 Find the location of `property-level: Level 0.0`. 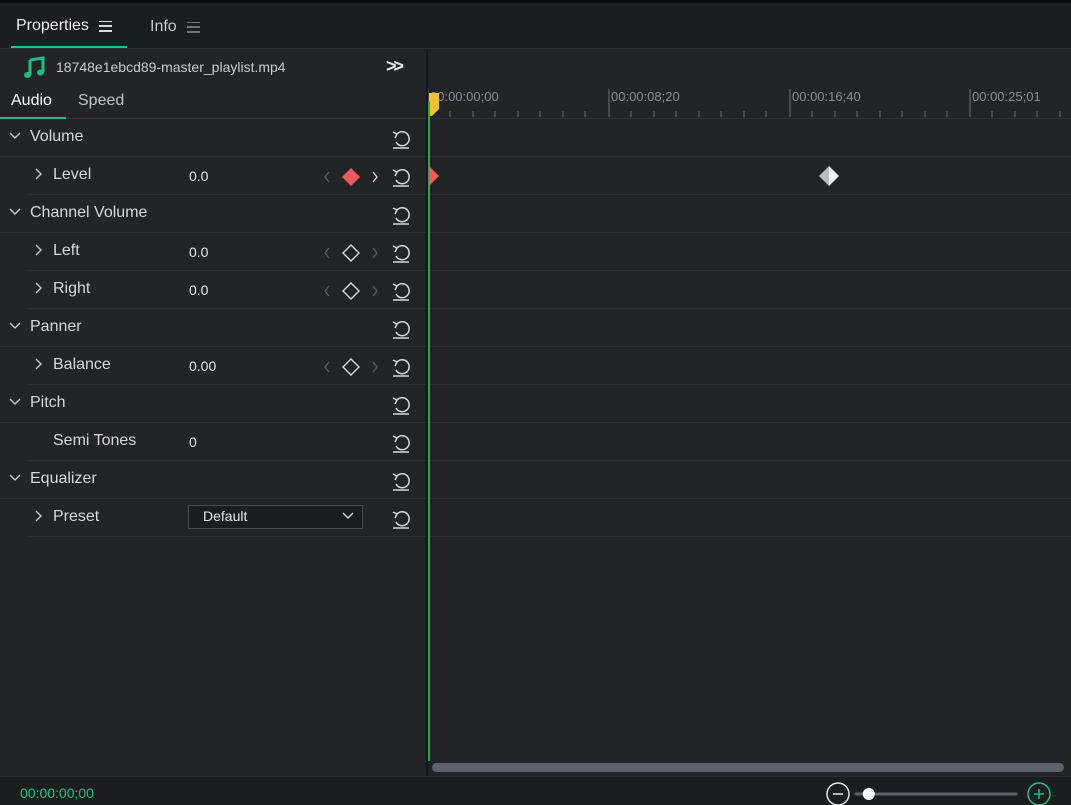

property-level: Level 0.0 is located at coordinates (226, 176).